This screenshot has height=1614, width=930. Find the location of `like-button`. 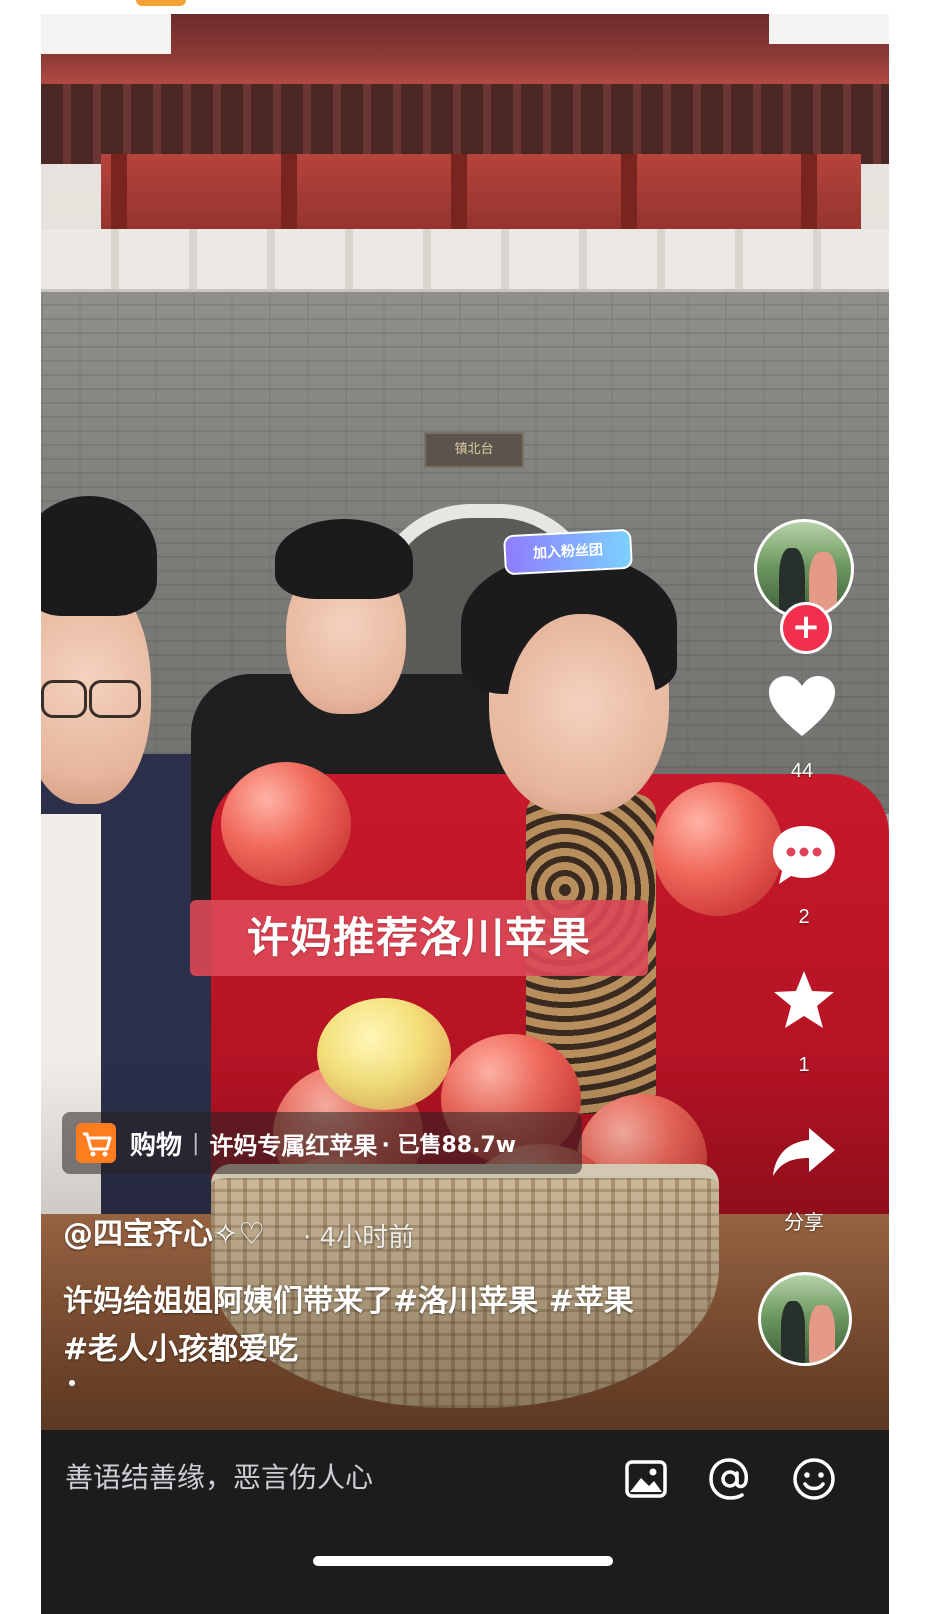

like-button is located at coordinates (802, 707).